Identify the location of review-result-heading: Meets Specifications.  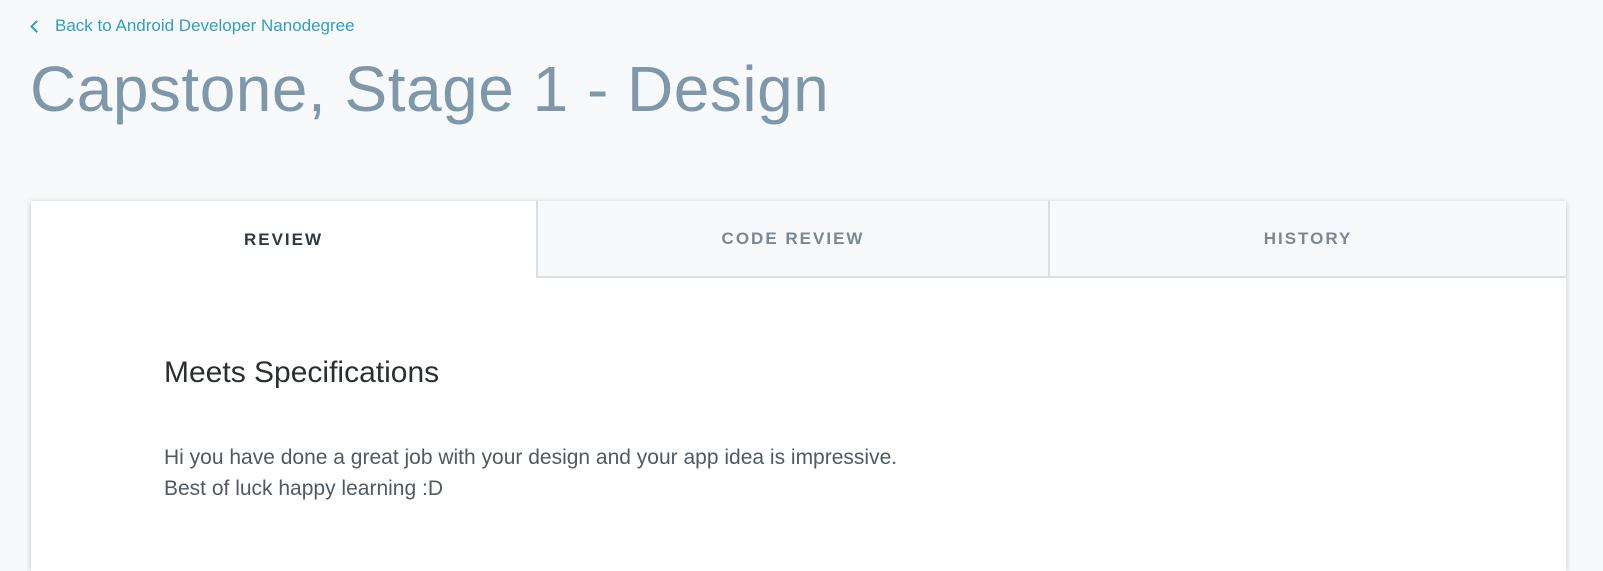
(302, 372).